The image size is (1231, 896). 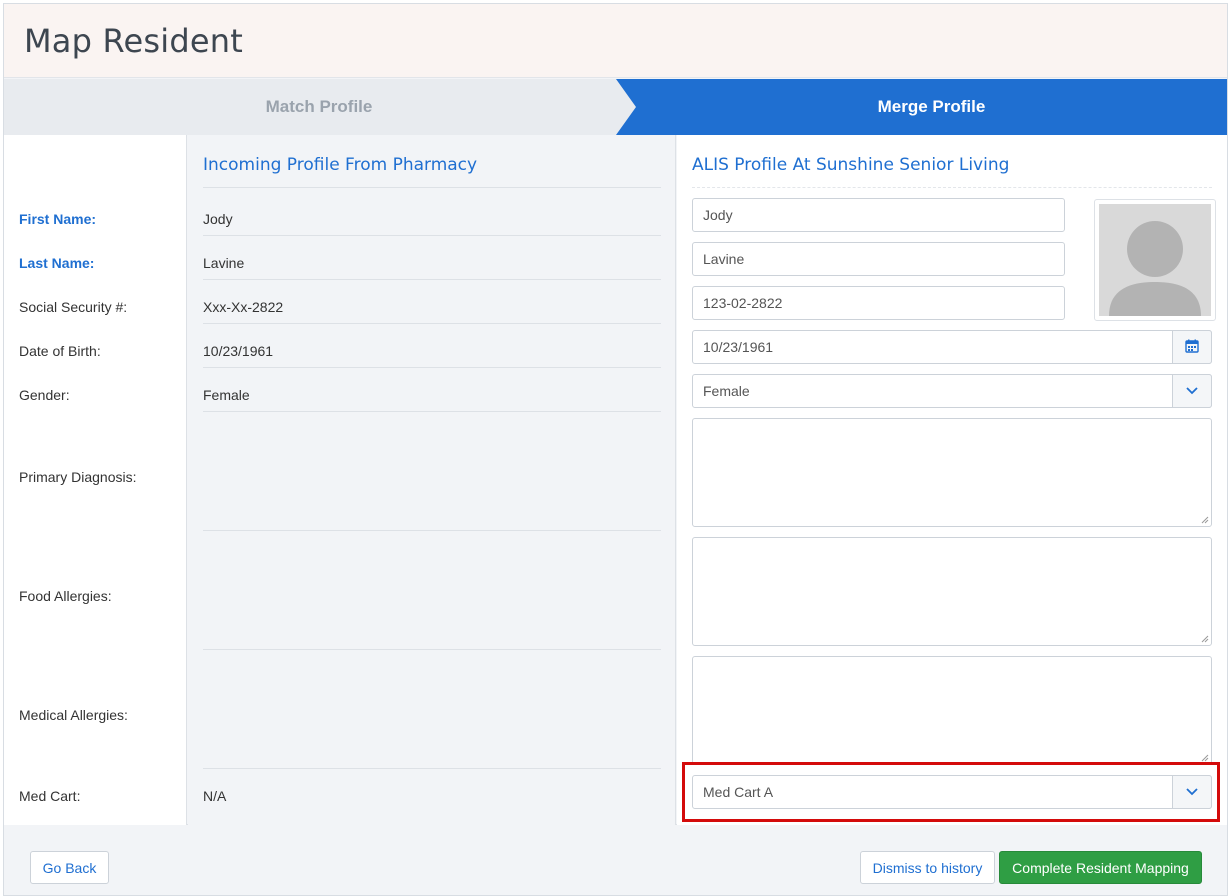 I want to click on go-back-button: Go Back, so click(x=69, y=867).